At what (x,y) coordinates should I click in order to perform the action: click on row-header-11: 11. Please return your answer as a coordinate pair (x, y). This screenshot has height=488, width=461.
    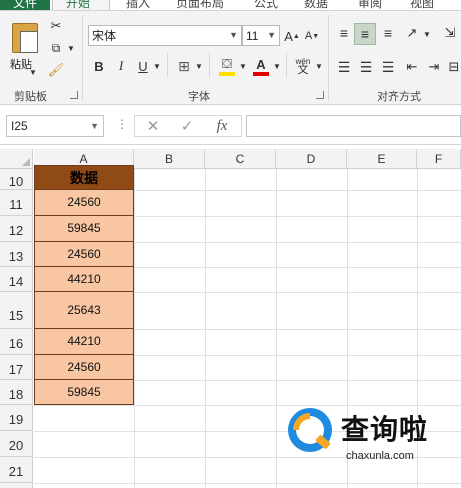
    Looking at the image, I should click on (16, 203).